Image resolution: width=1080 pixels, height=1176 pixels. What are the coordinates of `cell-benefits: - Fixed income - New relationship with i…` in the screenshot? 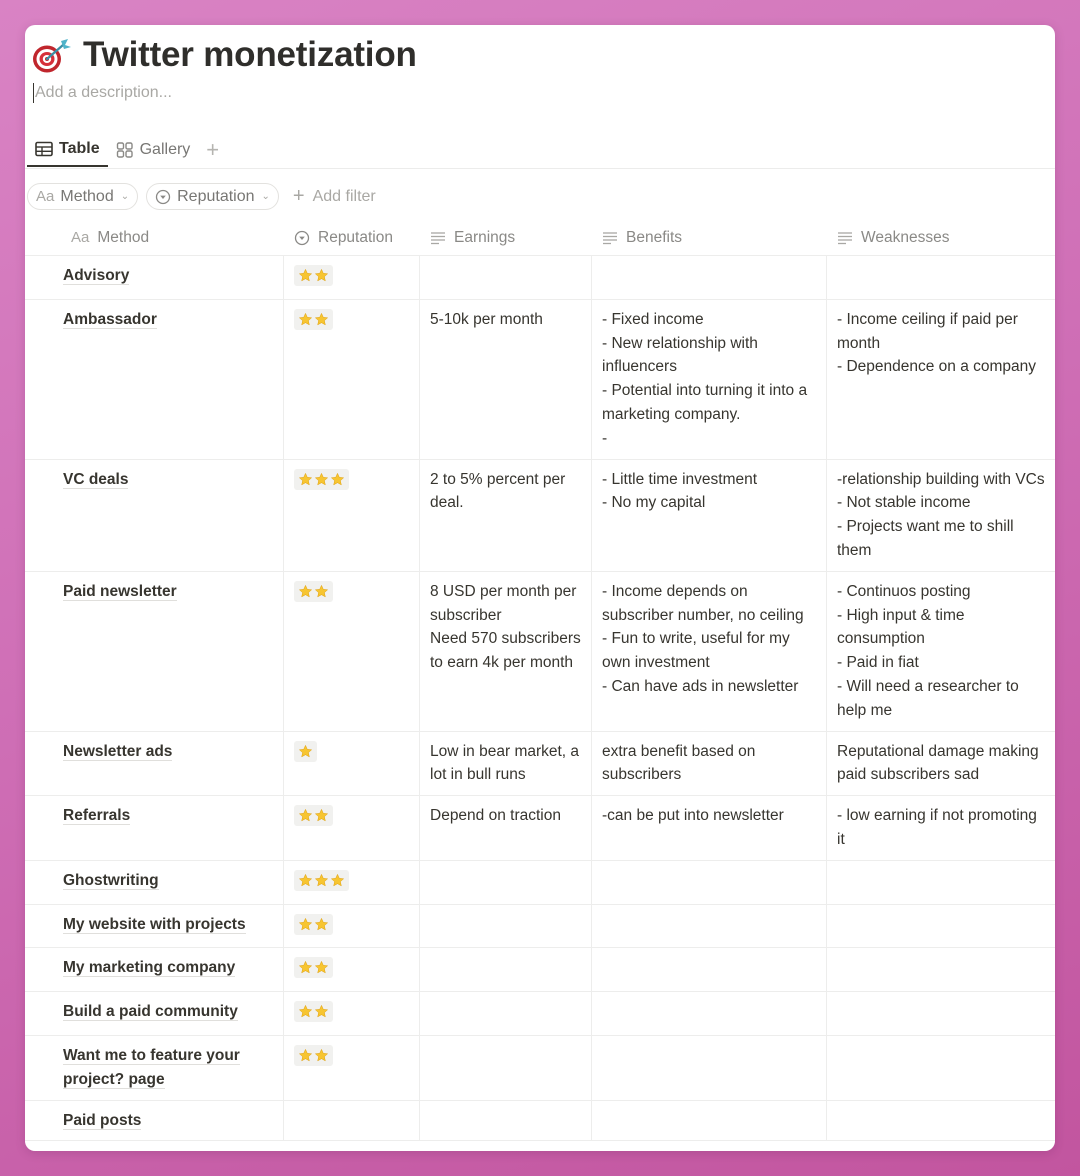 It's located at (709, 379).